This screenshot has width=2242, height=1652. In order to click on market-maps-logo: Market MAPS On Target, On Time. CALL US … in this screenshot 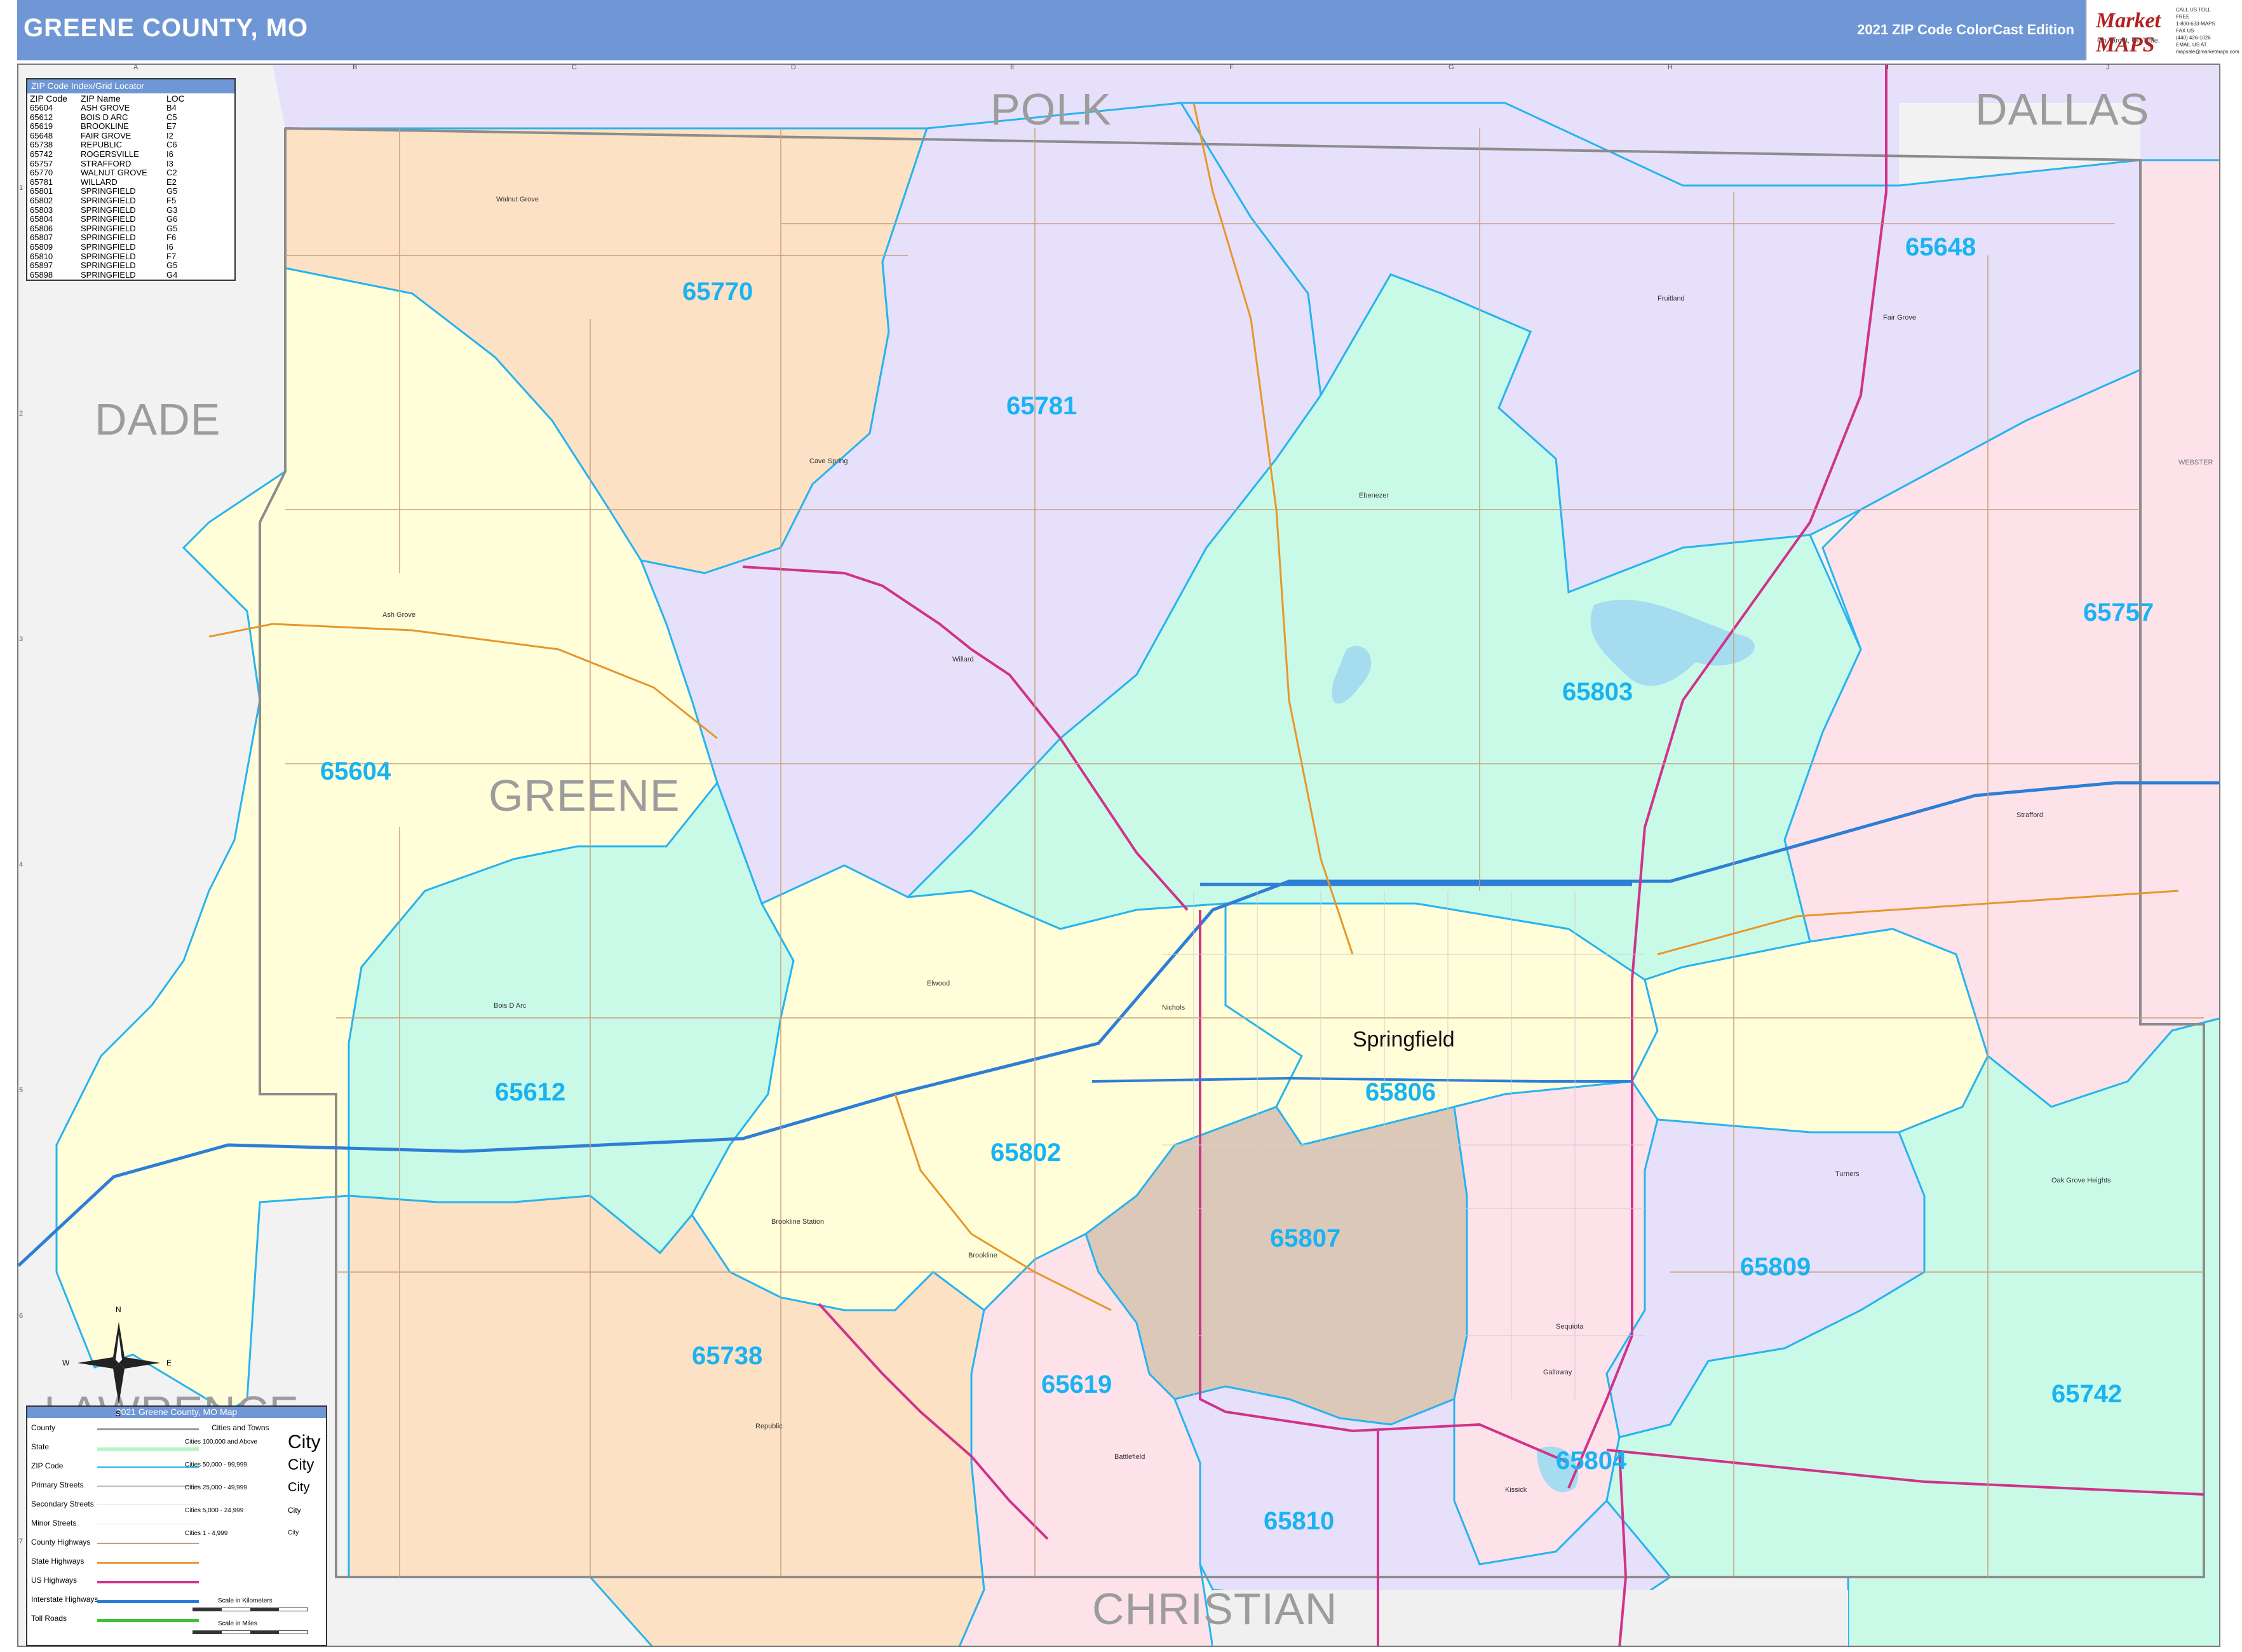, I will do `click(2162, 30)`.